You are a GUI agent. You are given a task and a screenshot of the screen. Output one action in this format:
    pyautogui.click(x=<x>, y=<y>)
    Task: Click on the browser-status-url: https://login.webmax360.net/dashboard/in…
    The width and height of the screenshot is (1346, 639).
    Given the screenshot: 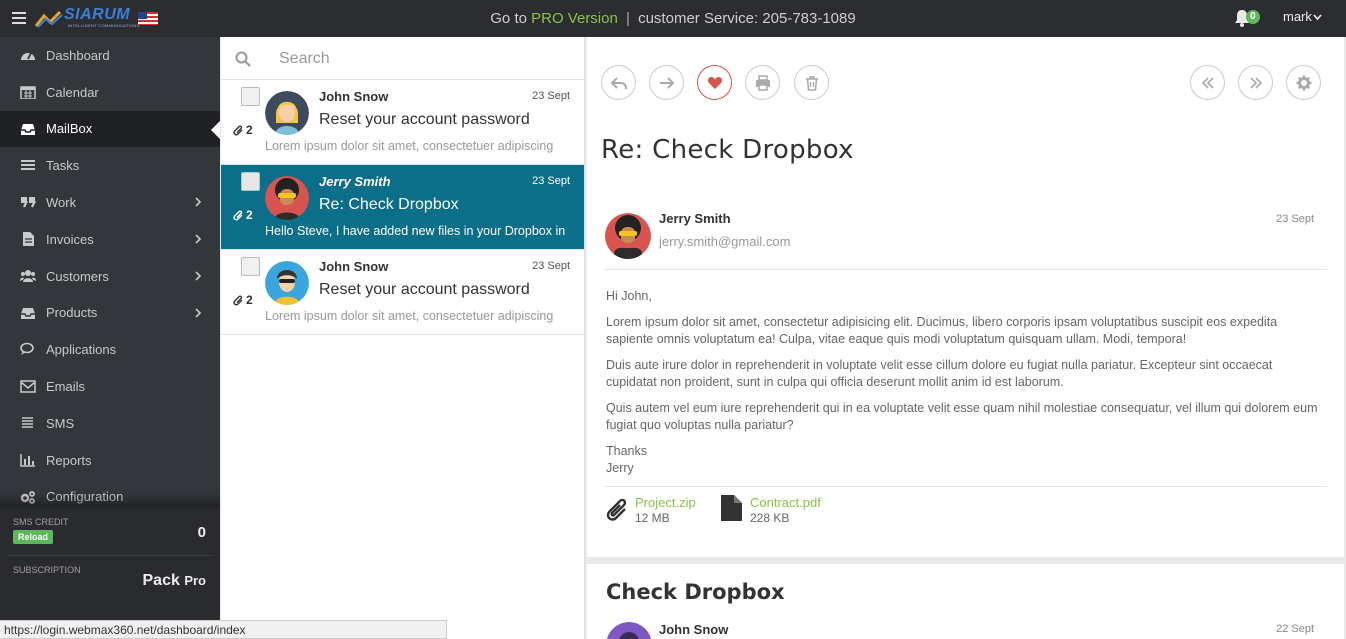 What is the action you would take?
    pyautogui.click(x=223, y=629)
    